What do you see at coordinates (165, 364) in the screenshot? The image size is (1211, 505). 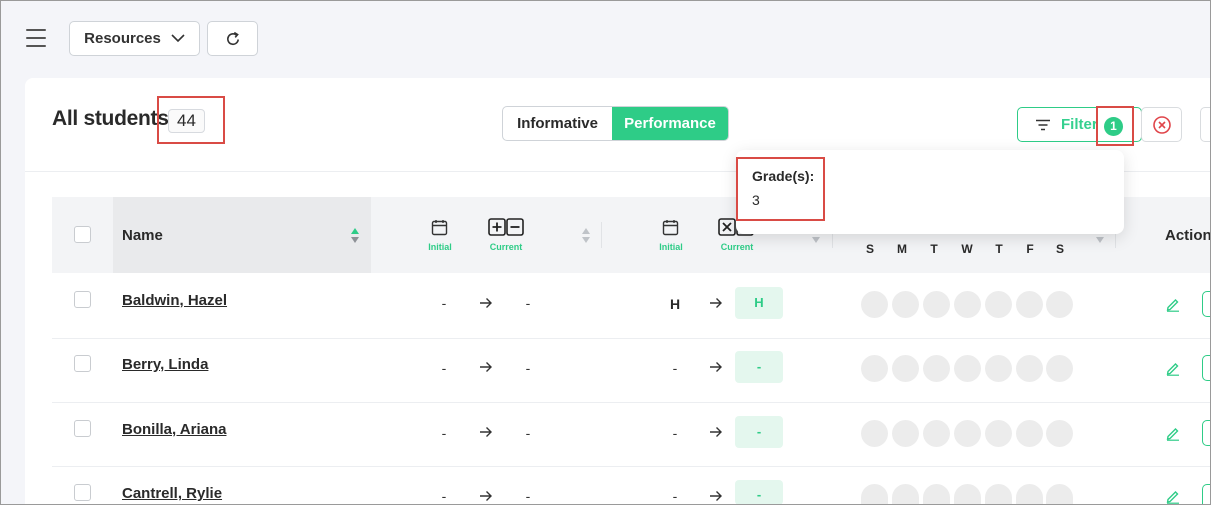 I see `student-name-link: Berry, Linda` at bounding box center [165, 364].